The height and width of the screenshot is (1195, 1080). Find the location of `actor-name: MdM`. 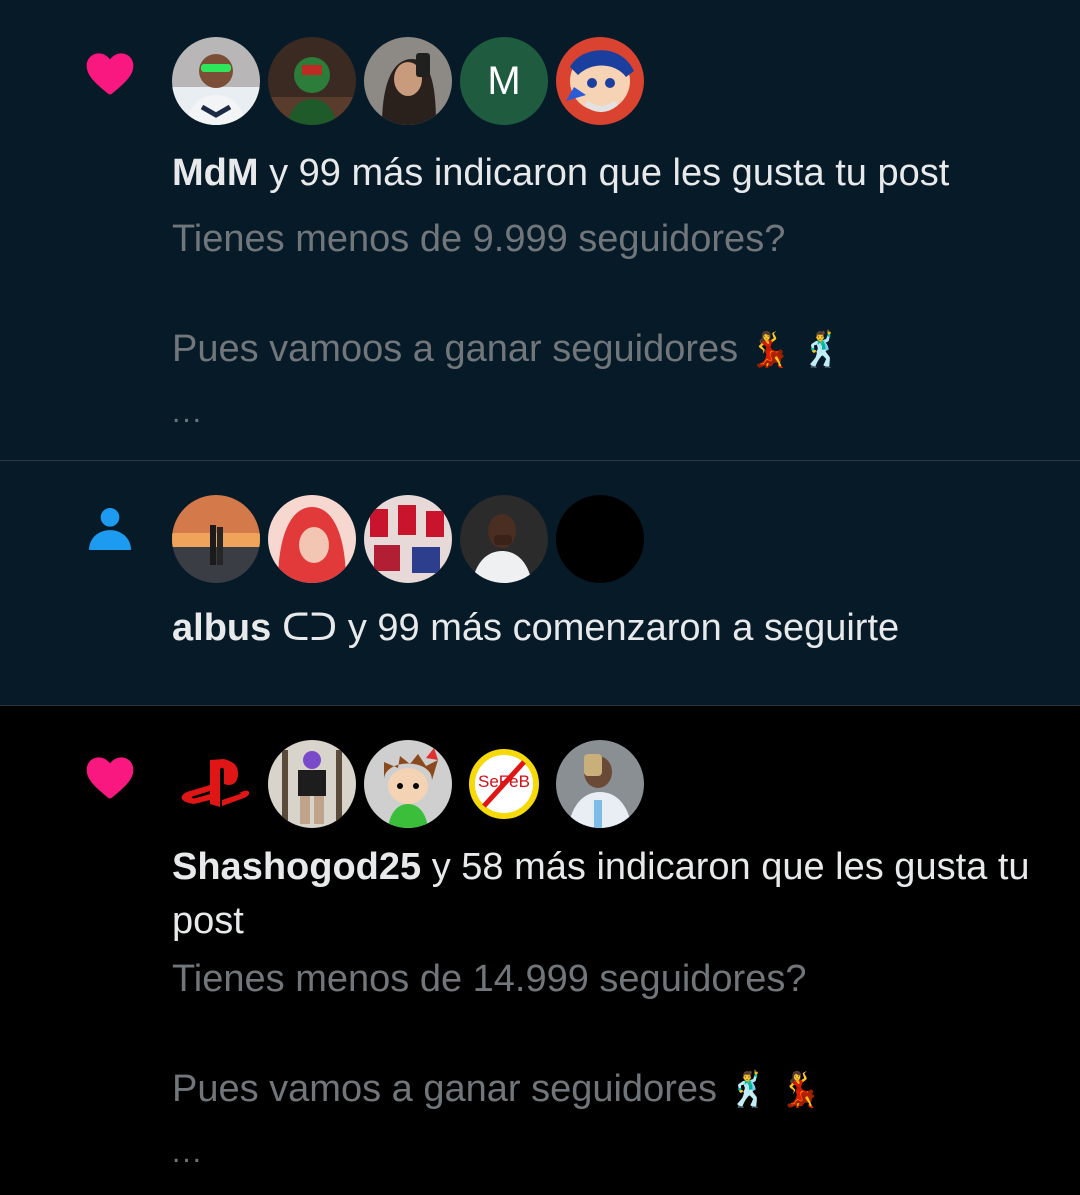

actor-name: MdM is located at coordinates (215, 173).